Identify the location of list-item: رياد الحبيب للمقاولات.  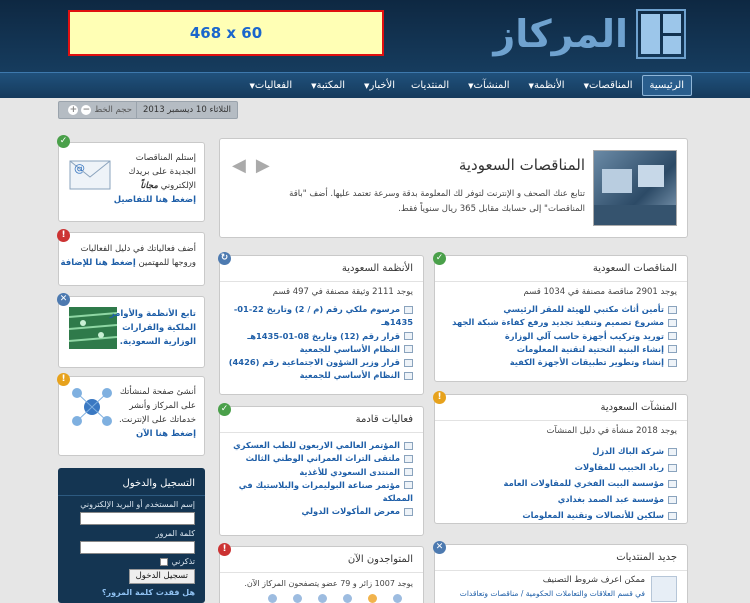
(590, 467).